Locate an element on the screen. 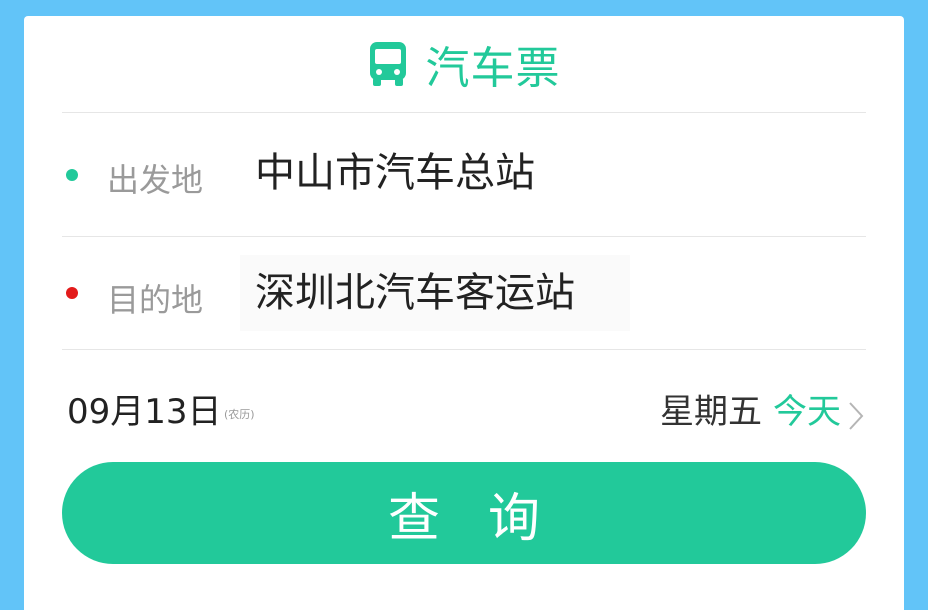  origin-station-field: 中山市汽车总站 is located at coordinates (505, 173).